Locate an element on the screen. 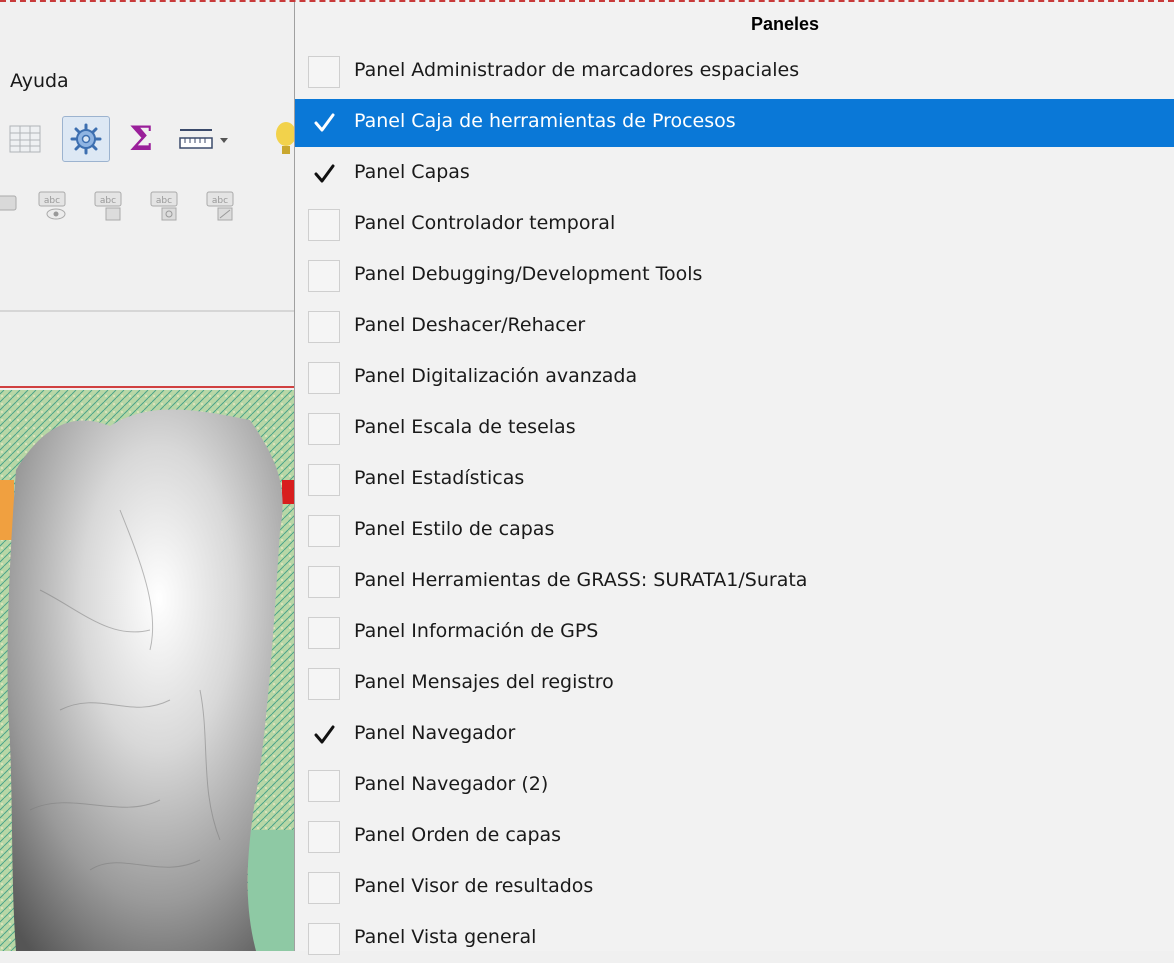 The width and height of the screenshot is (1174, 963). attribute-table-icon is located at coordinates (25, 139).